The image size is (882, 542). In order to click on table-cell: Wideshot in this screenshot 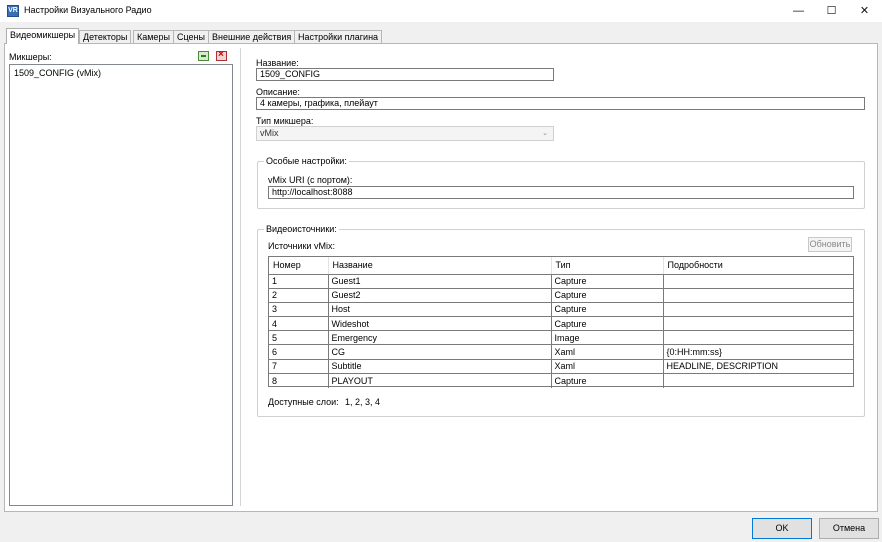, I will do `click(440, 324)`.